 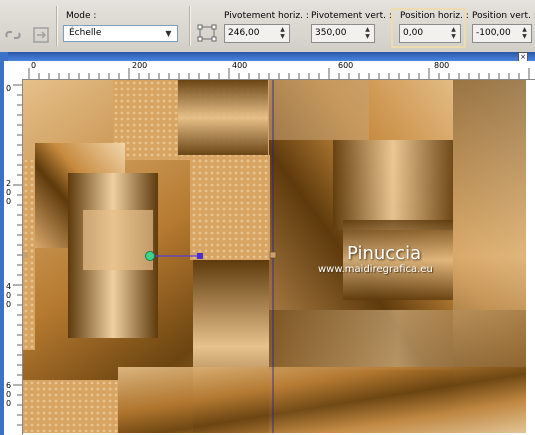 What do you see at coordinates (168, 33) in the screenshot?
I see `chevron-down-icon: ▼` at bounding box center [168, 33].